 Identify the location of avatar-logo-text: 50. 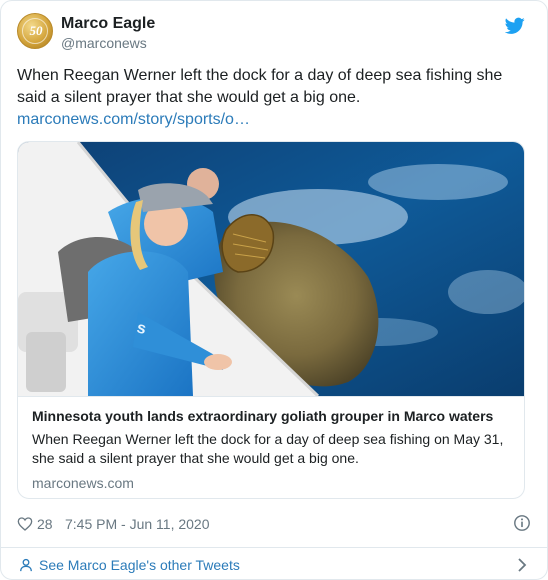
(36, 30).